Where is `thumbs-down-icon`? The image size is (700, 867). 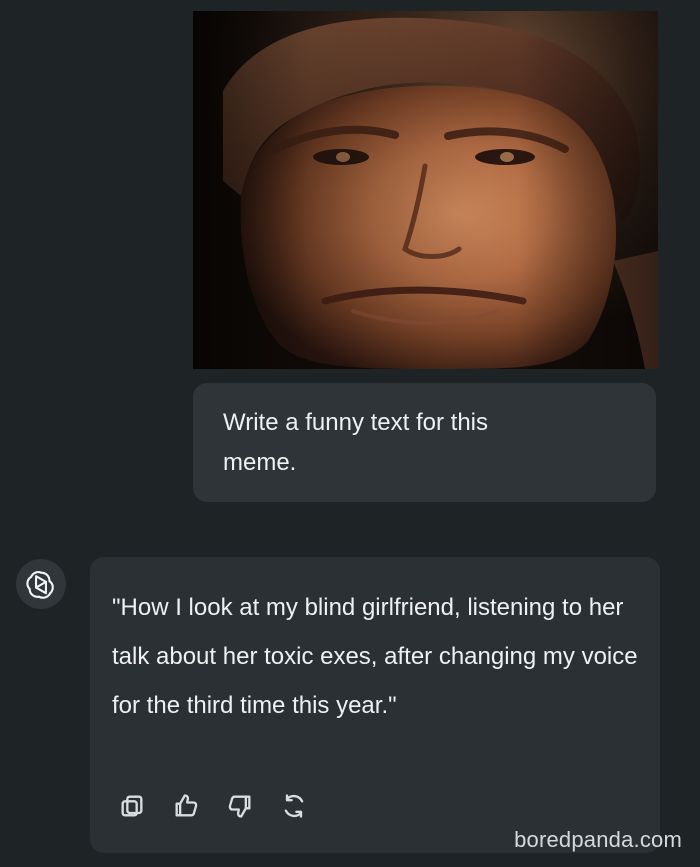 thumbs-down-icon is located at coordinates (239, 806).